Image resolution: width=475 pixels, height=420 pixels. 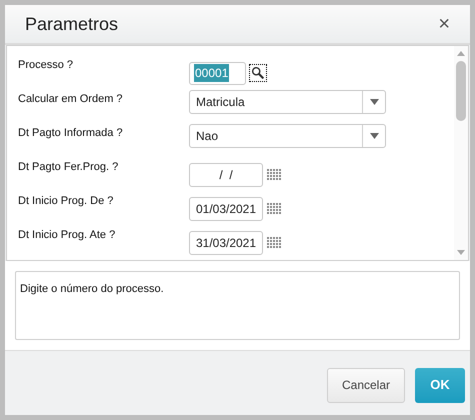 I want to click on field-label: Dt Pagto Fer.Prog. ?, so click(x=69, y=167).